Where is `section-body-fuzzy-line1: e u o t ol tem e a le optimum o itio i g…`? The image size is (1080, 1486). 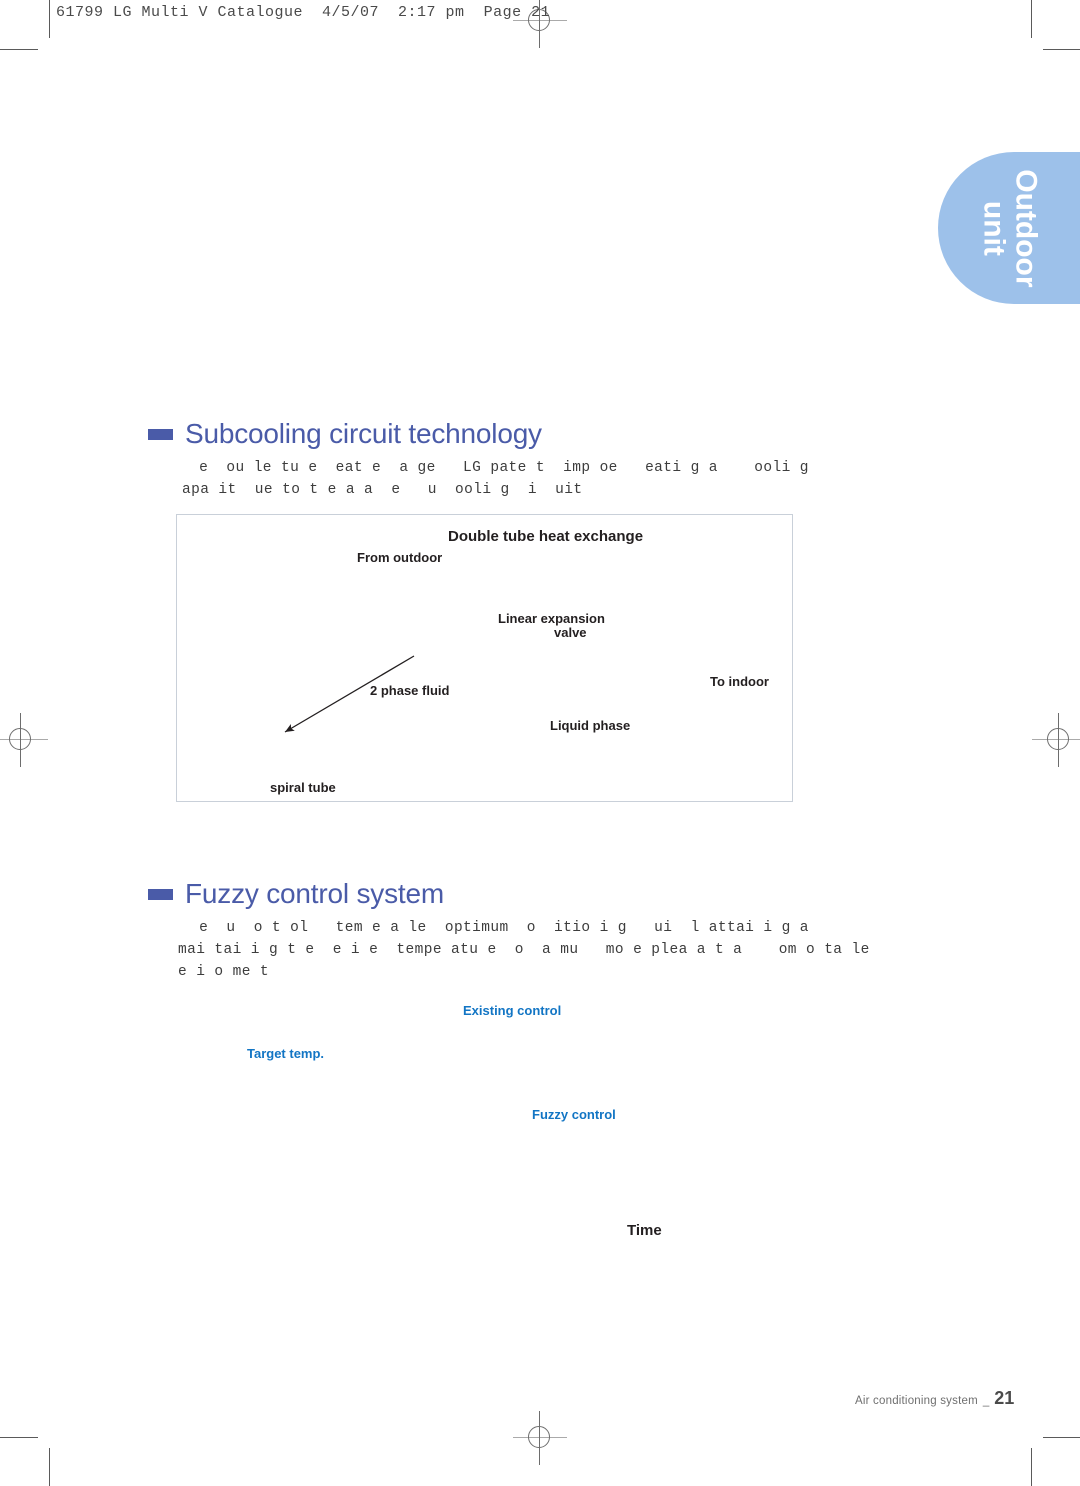
section-body-fuzzy-line1: e u o t ol tem e a le optimum o itio i g… is located at coordinates (499, 928).